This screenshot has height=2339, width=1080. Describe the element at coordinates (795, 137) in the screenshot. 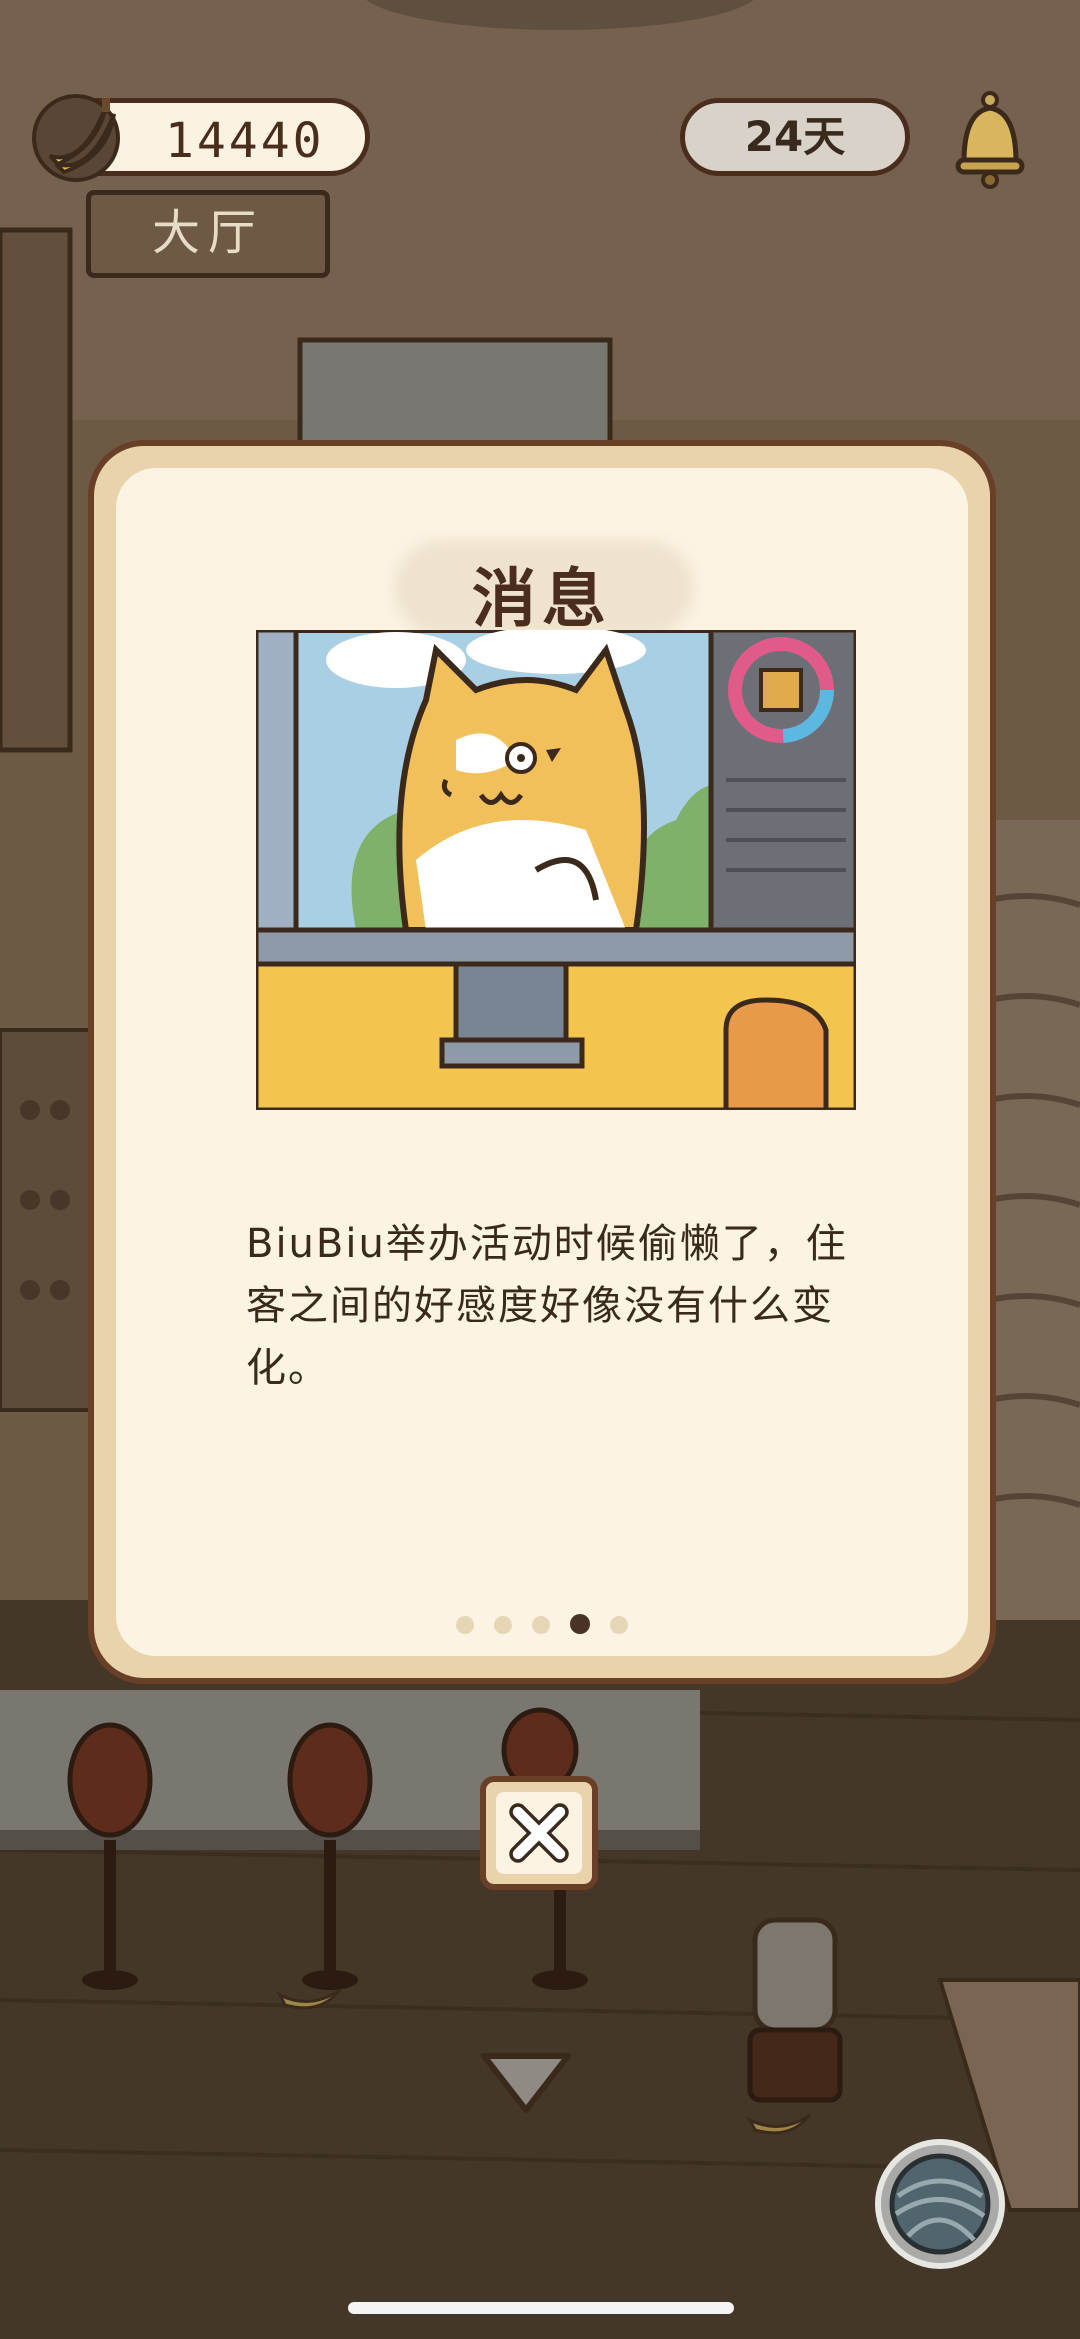

I see `day-counter: 24天` at that location.